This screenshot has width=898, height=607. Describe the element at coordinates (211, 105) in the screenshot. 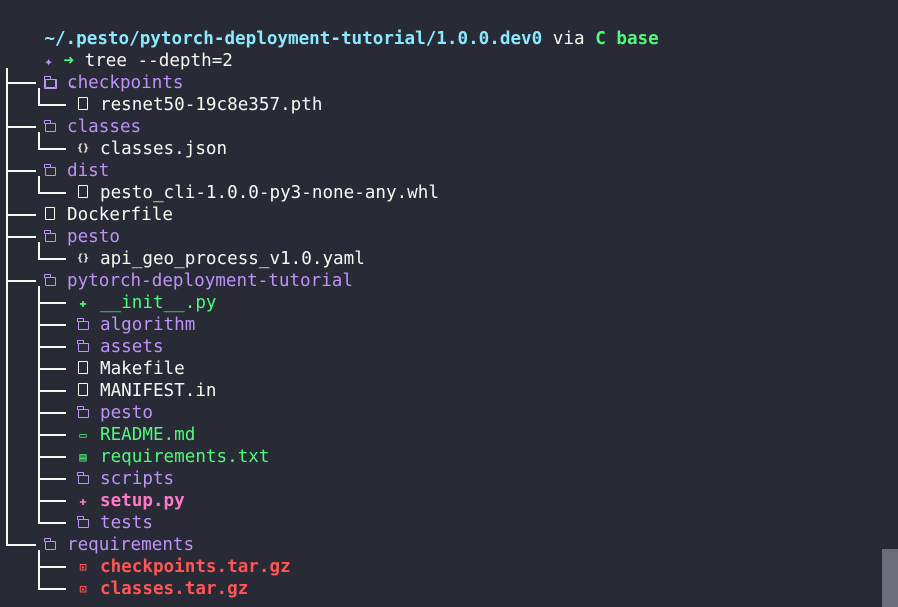

I see `tree-entry-file: resnet50-19c8e357.pth` at that location.